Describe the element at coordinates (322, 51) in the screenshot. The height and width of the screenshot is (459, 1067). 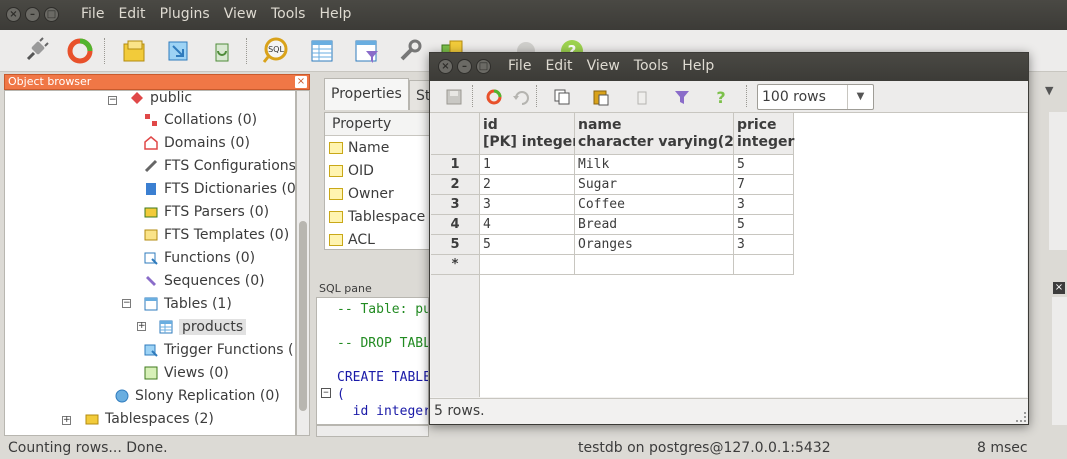
I see `view-data-icon` at that location.